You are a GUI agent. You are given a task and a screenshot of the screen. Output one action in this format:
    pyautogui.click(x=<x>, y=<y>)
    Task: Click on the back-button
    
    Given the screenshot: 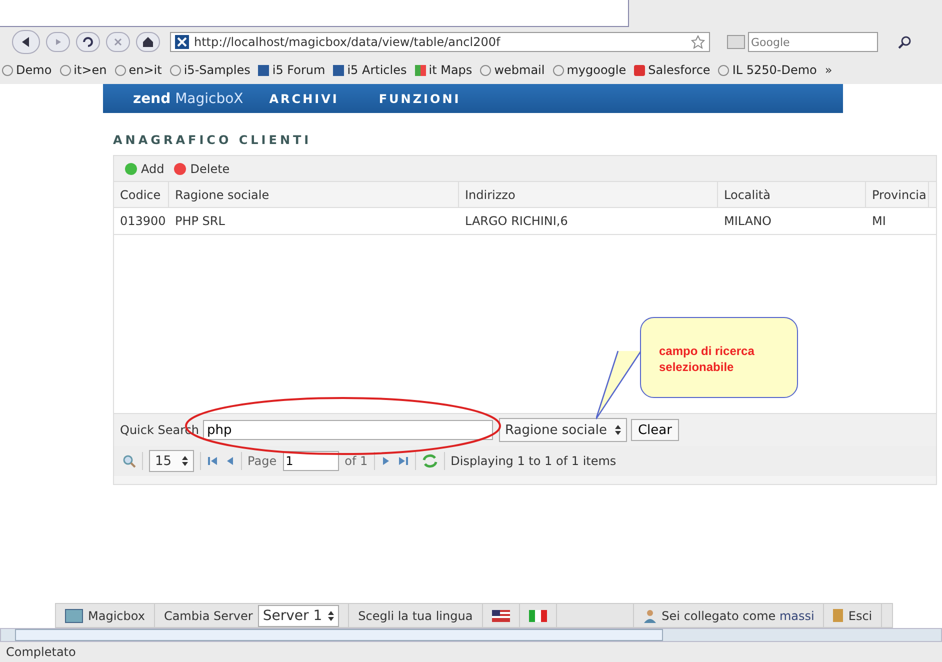 What is the action you would take?
    pyautogui.click(x=26, y=42)
    